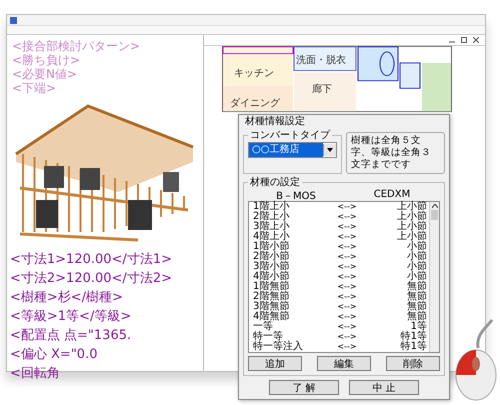 The height and width of the screenshot is (405, 500). Describe the element at coordinates (384, 387) in the screenshot. I see `dialog-button: 中 止` at that location.